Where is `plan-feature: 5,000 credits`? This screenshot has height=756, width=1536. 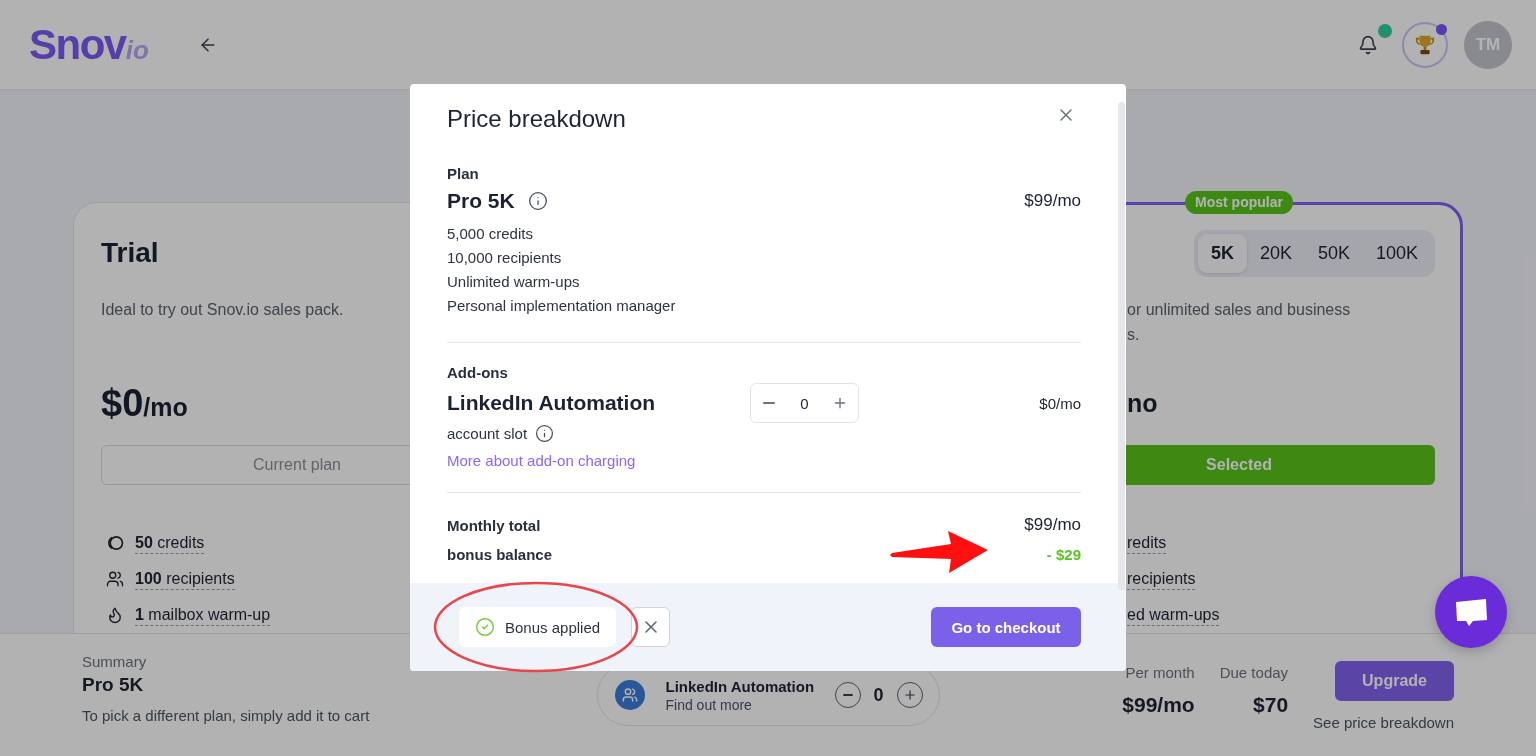
plan-feature: 5,000 credits is located at coordinates (490, 234).